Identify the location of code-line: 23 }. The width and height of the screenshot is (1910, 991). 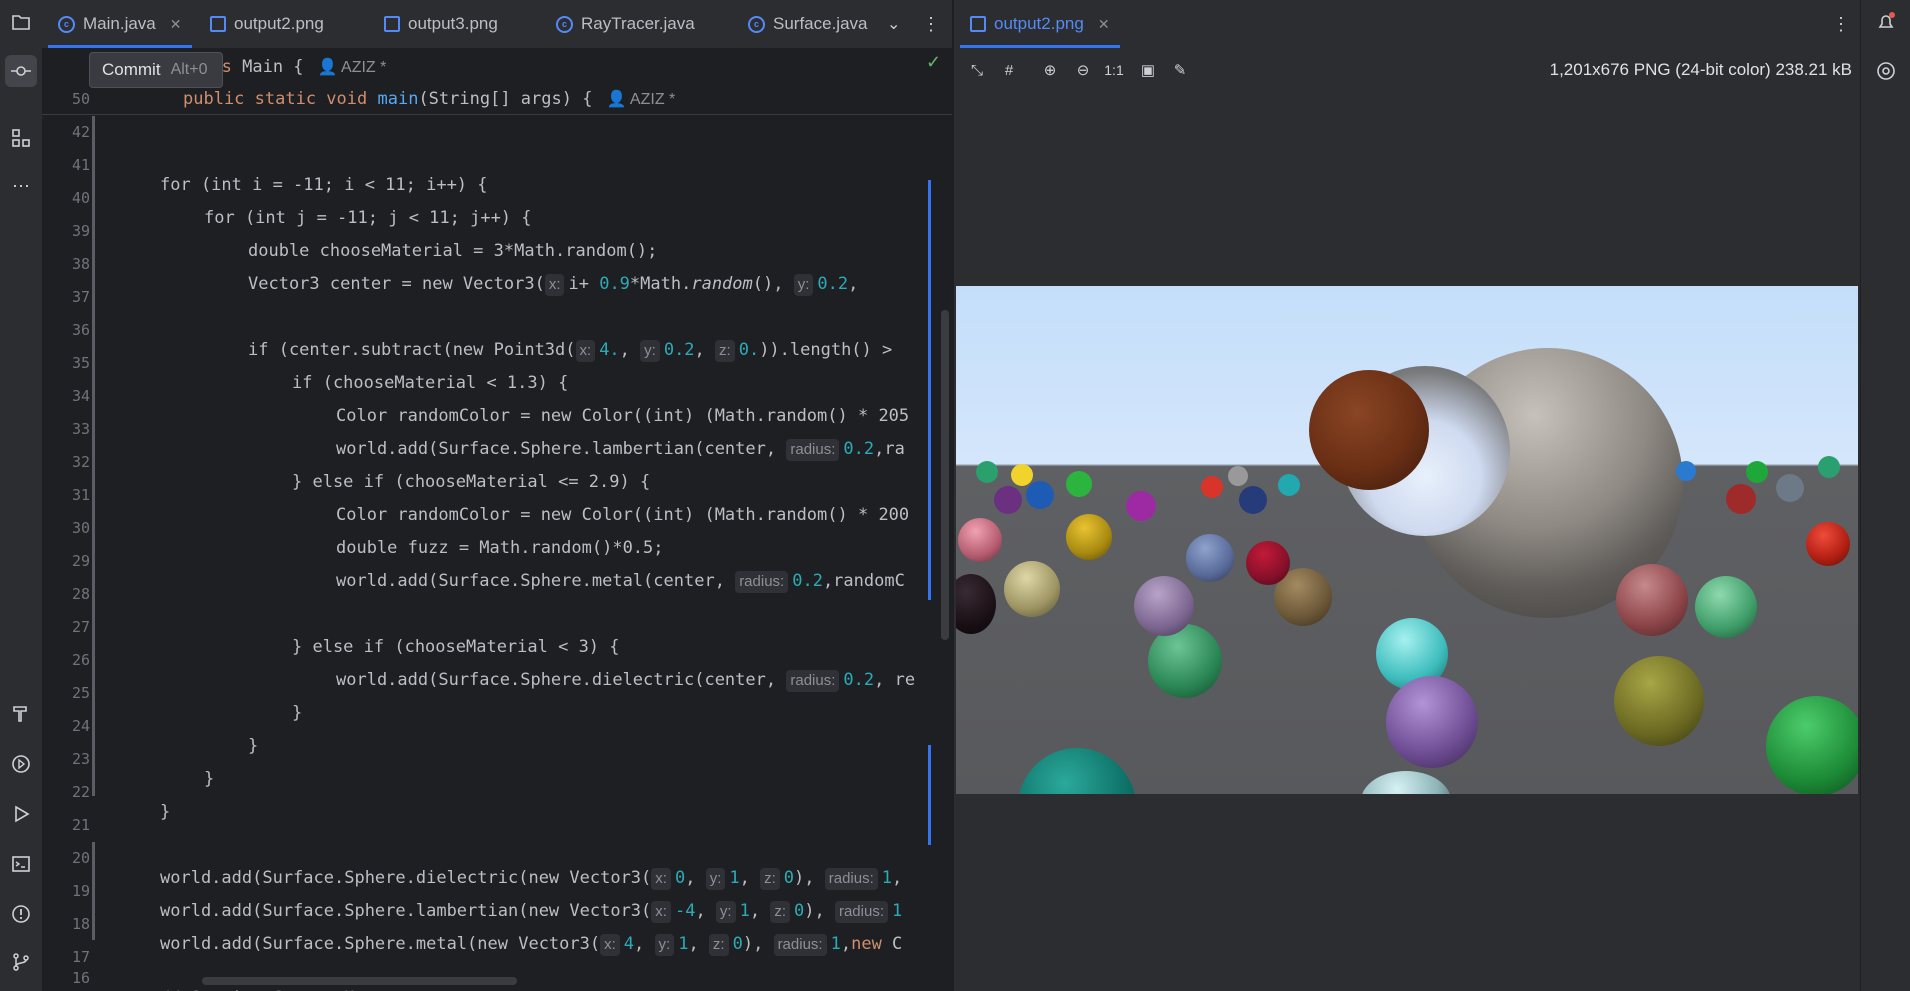
(497, 766).